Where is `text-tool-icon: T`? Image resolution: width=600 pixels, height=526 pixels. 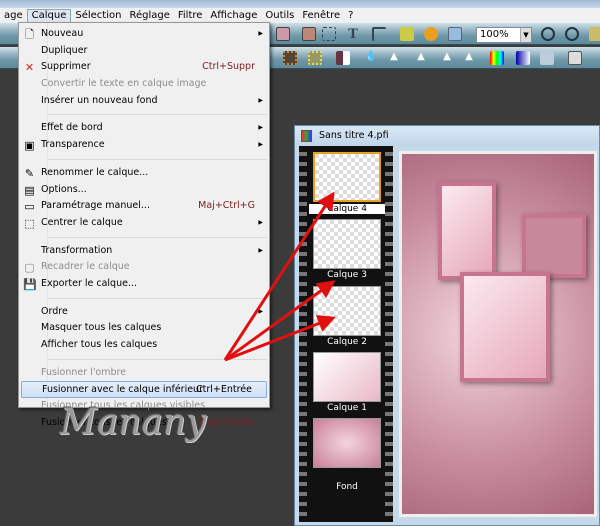 text-tool-icon: T is located at coordinates (353, 34).